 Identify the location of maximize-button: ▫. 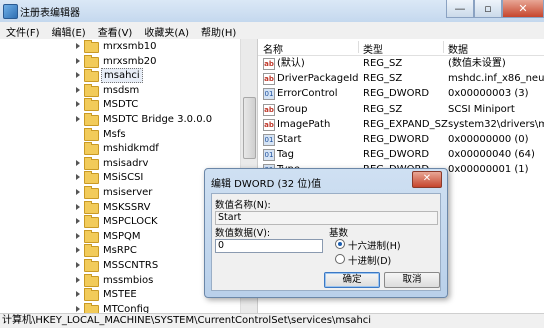
(488, 9).